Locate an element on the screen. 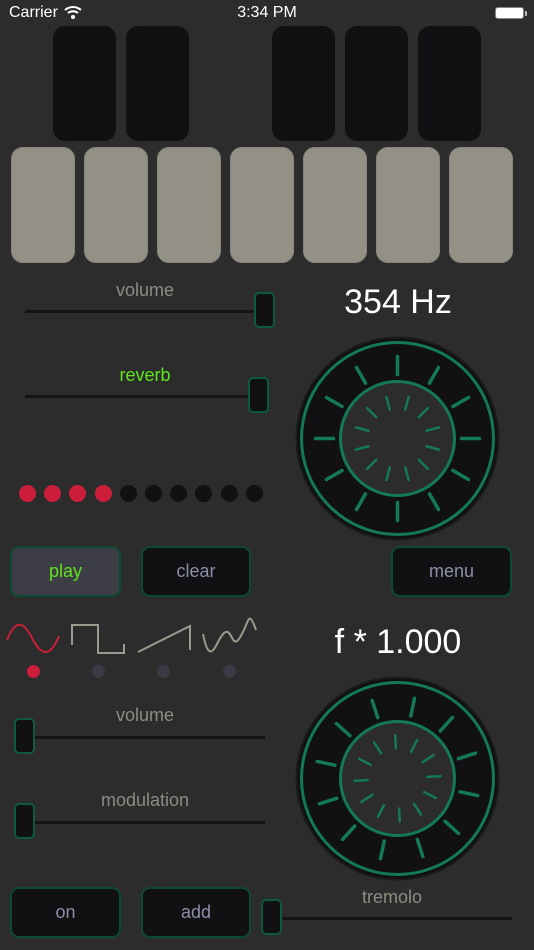 This screenshot has width=534, height=950. square-wave-icon is located at coordinates (98, 639).